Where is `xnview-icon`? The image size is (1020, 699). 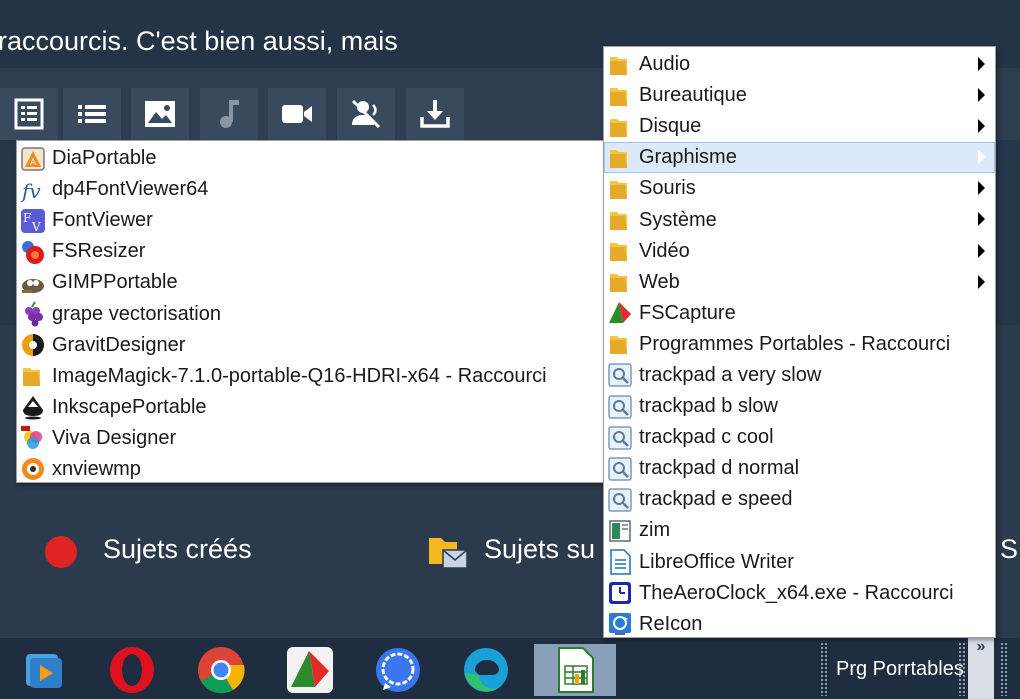 xnview-icon is located at coordinates (33, 469).